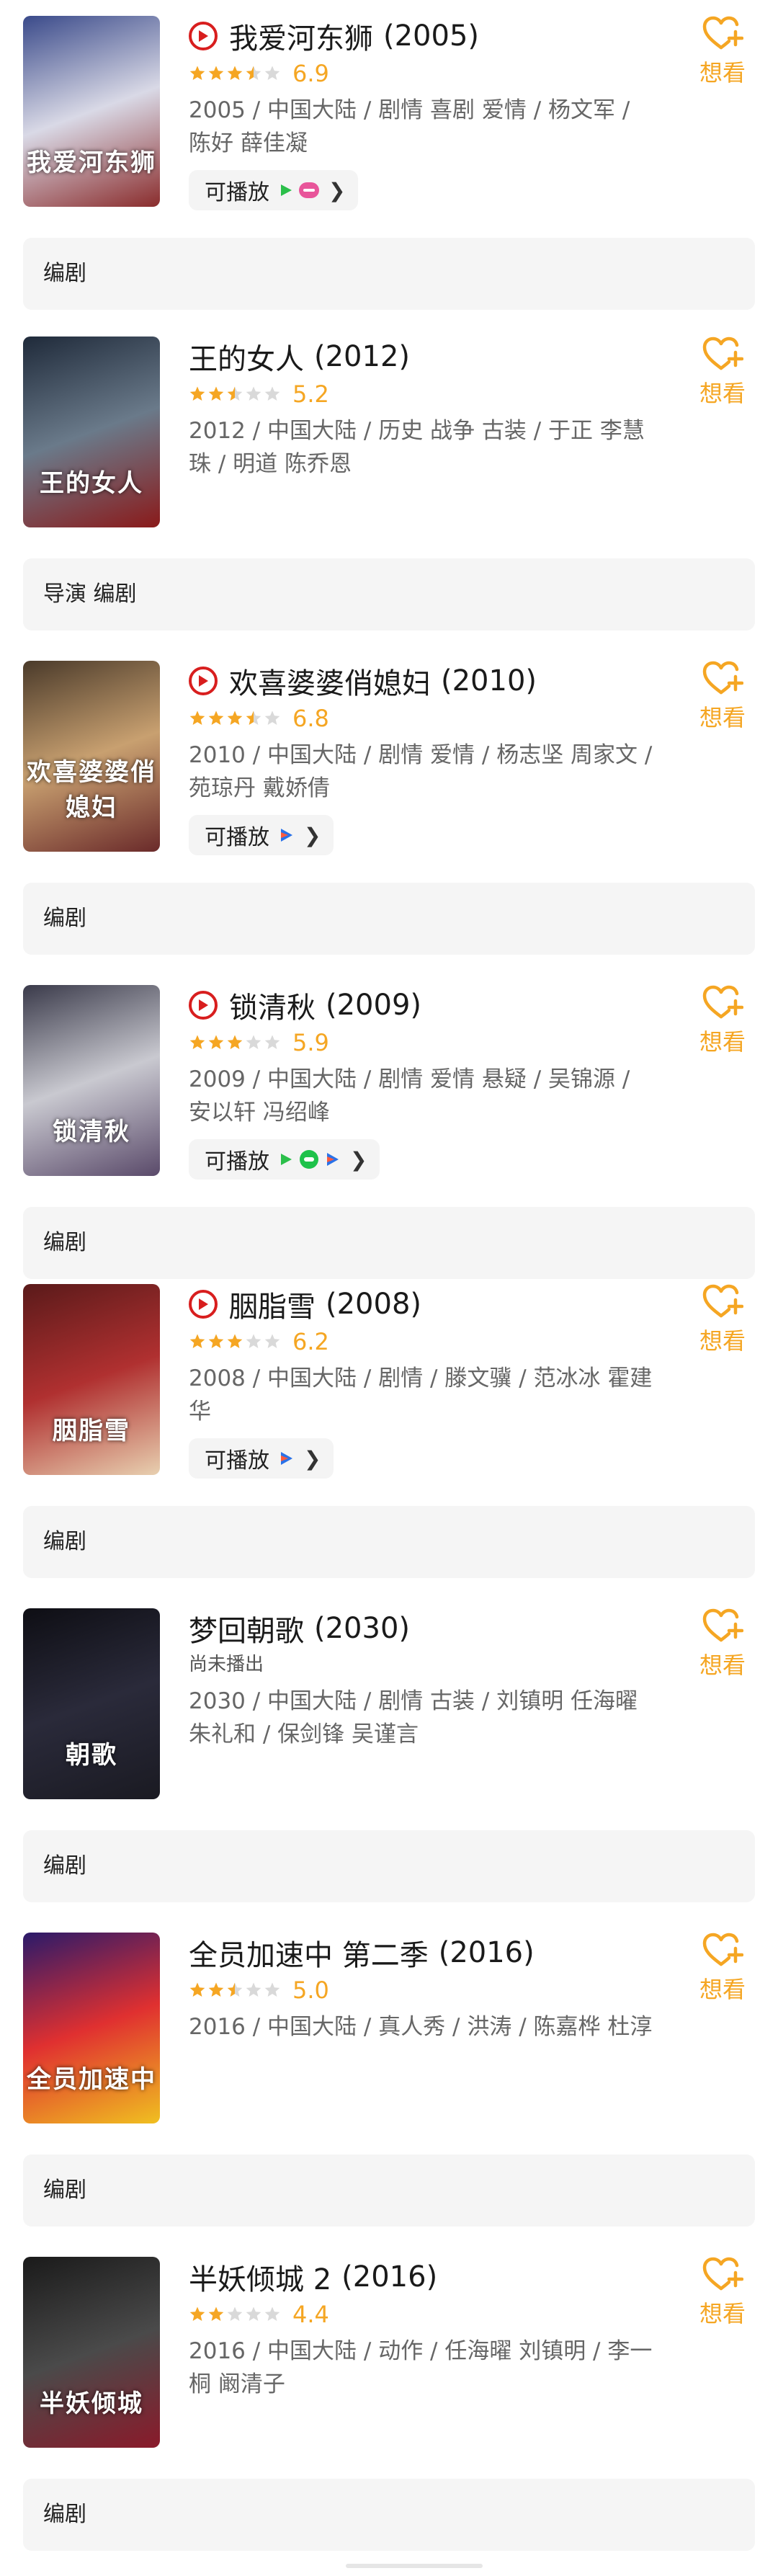  What do you see at coordinates (260, 2277) in the screenshot?
I see `movie-title: 半妖倾城 2` at bounding box center [260, 2277].